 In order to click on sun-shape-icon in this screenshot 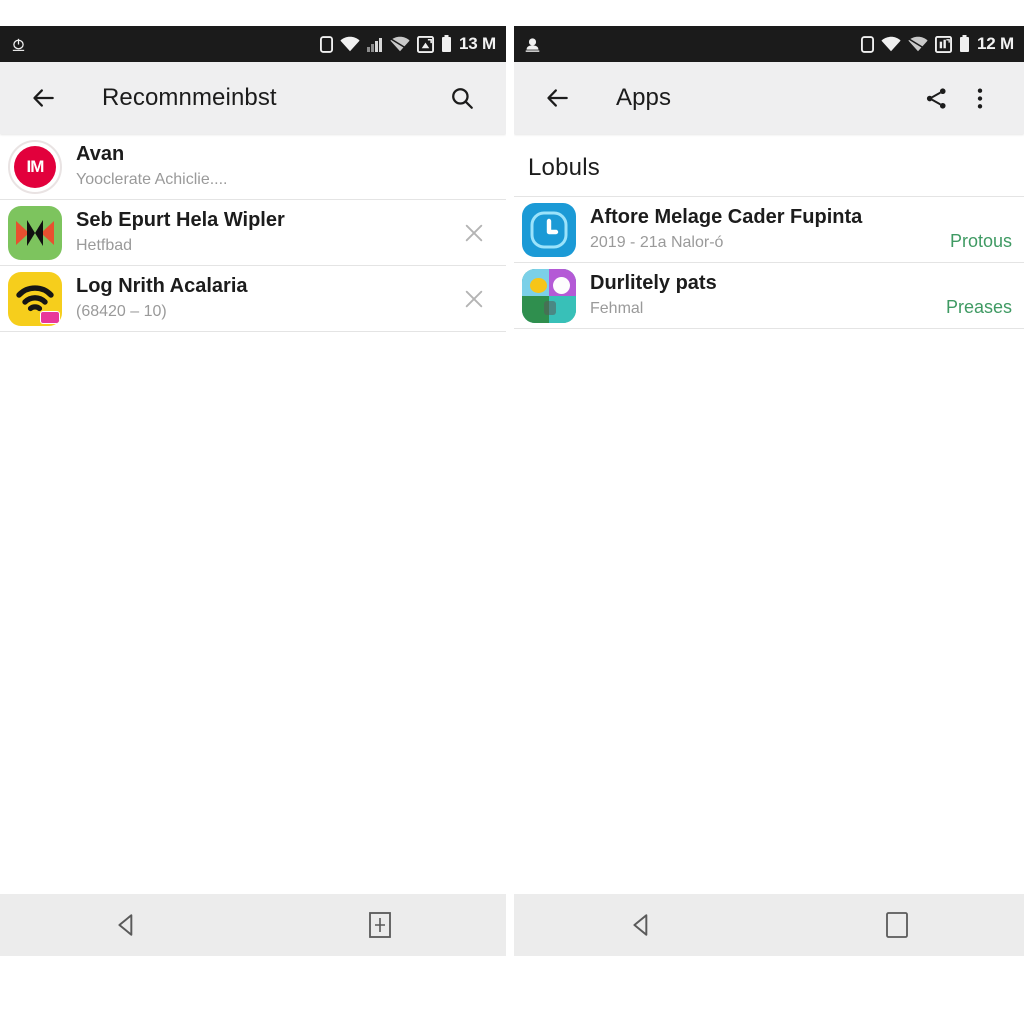, I will do `click(538, 285)`.